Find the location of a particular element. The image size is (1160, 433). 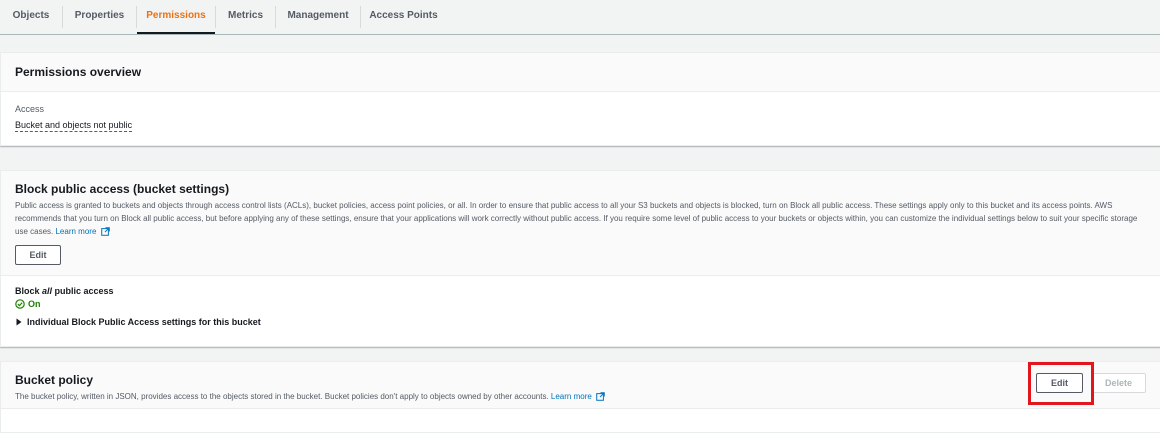

access-value: Bucket and objects not public is located at coordinates (74, 126).